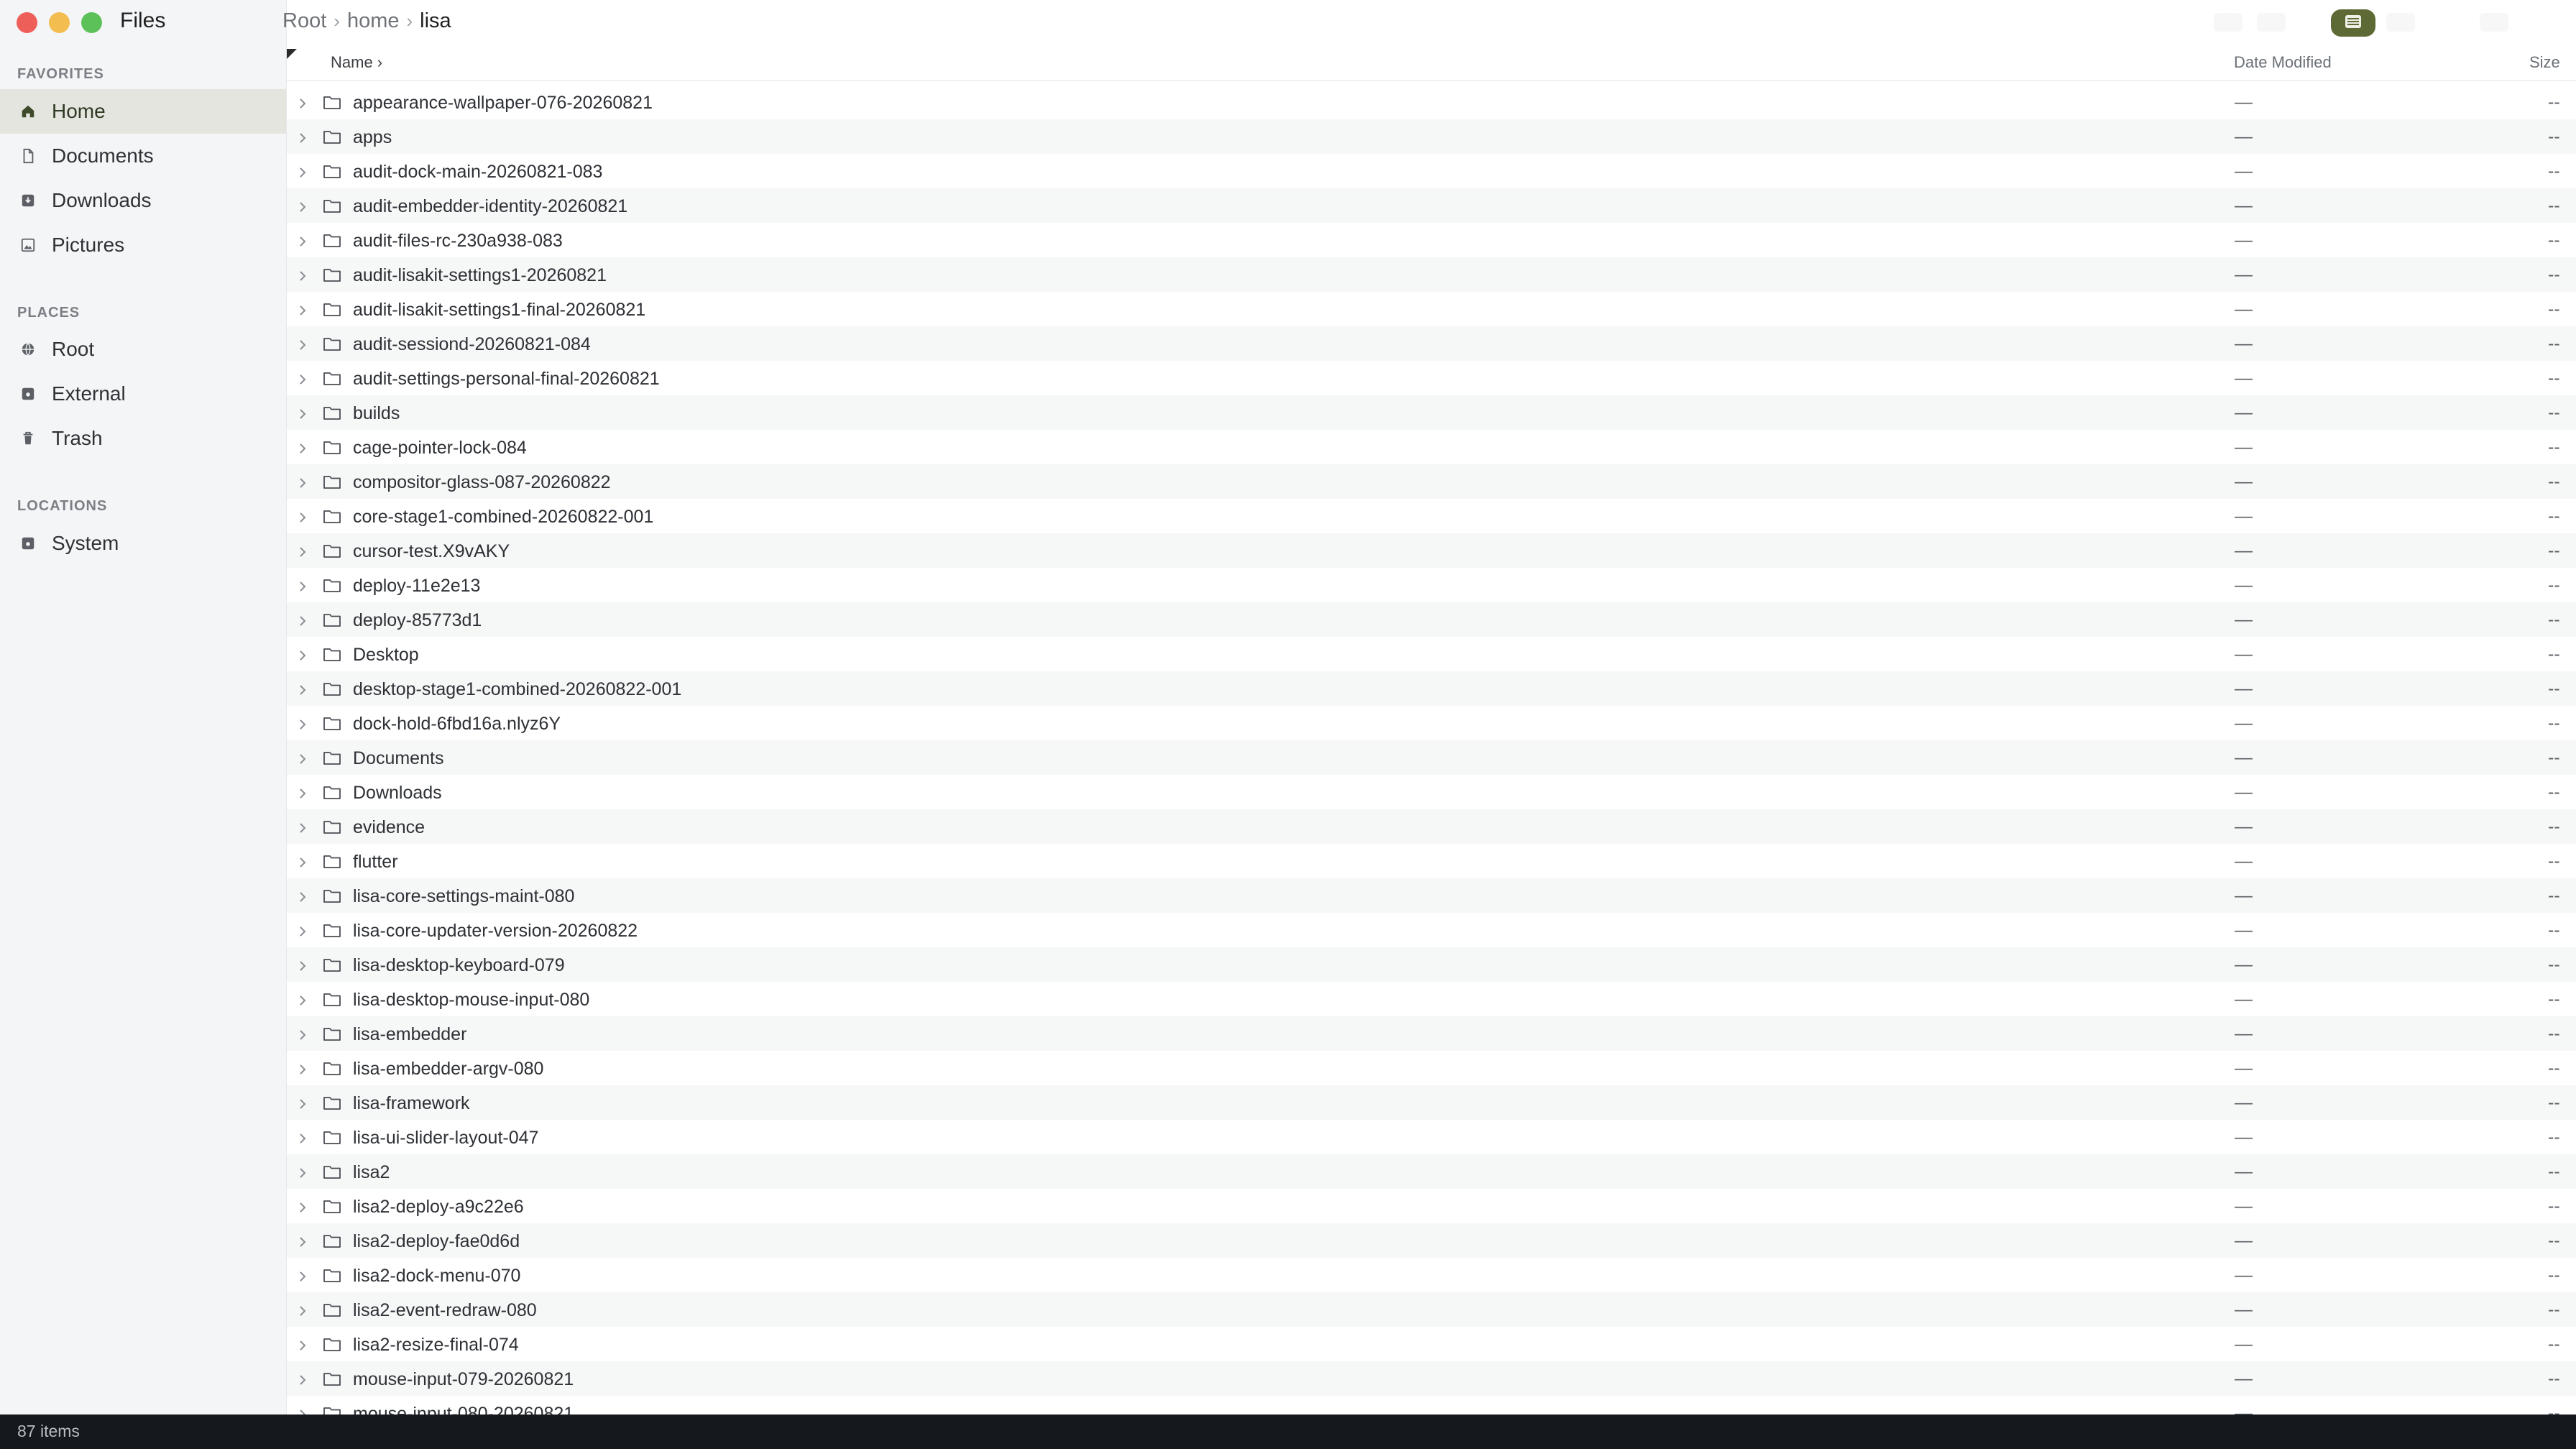  What do you see at coordinates (1431, 792) in the screenshot?
I see `table-row: Downloads — --` at bounding box center [1431, 792].